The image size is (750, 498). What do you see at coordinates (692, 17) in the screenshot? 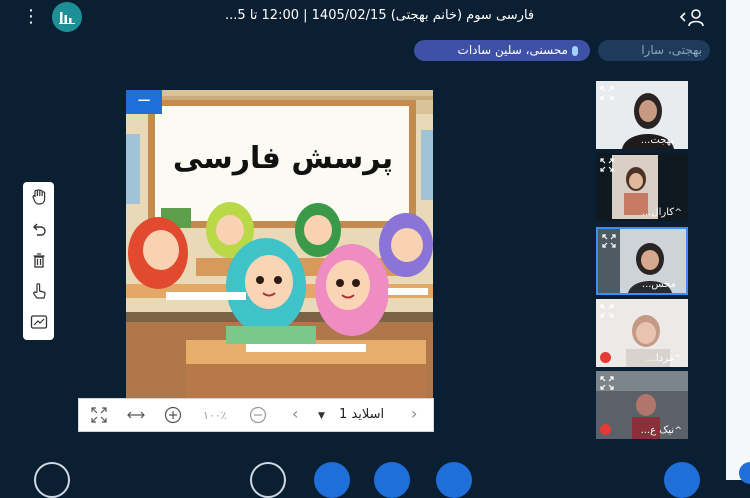
I see `user-icon` at bounding box center [692, 17].